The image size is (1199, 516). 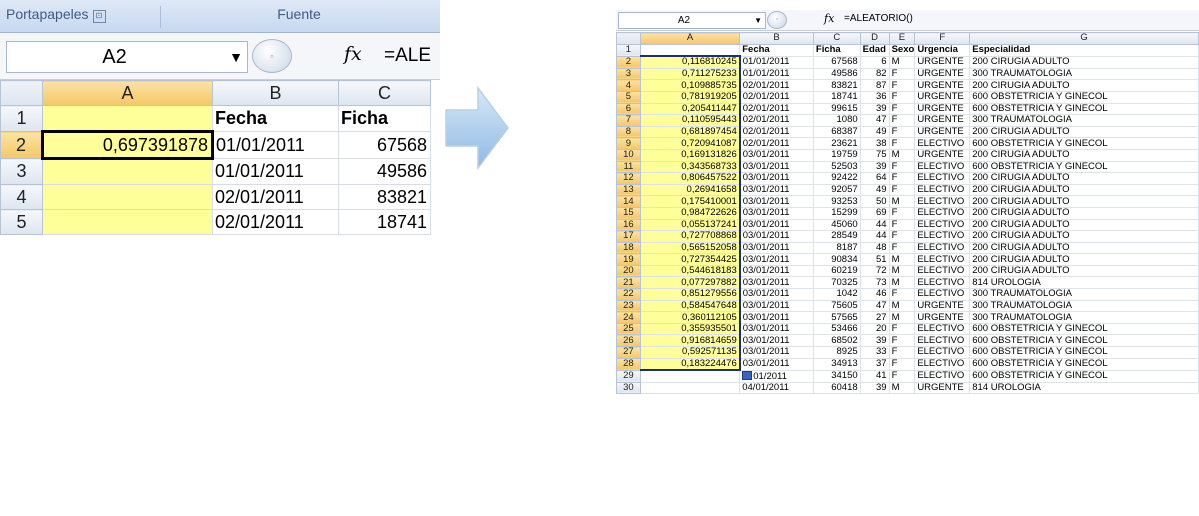 What do you see at coordinates (874, 120) in the screenshot?
I see `cell: 47` at bounding box center [874, 120].